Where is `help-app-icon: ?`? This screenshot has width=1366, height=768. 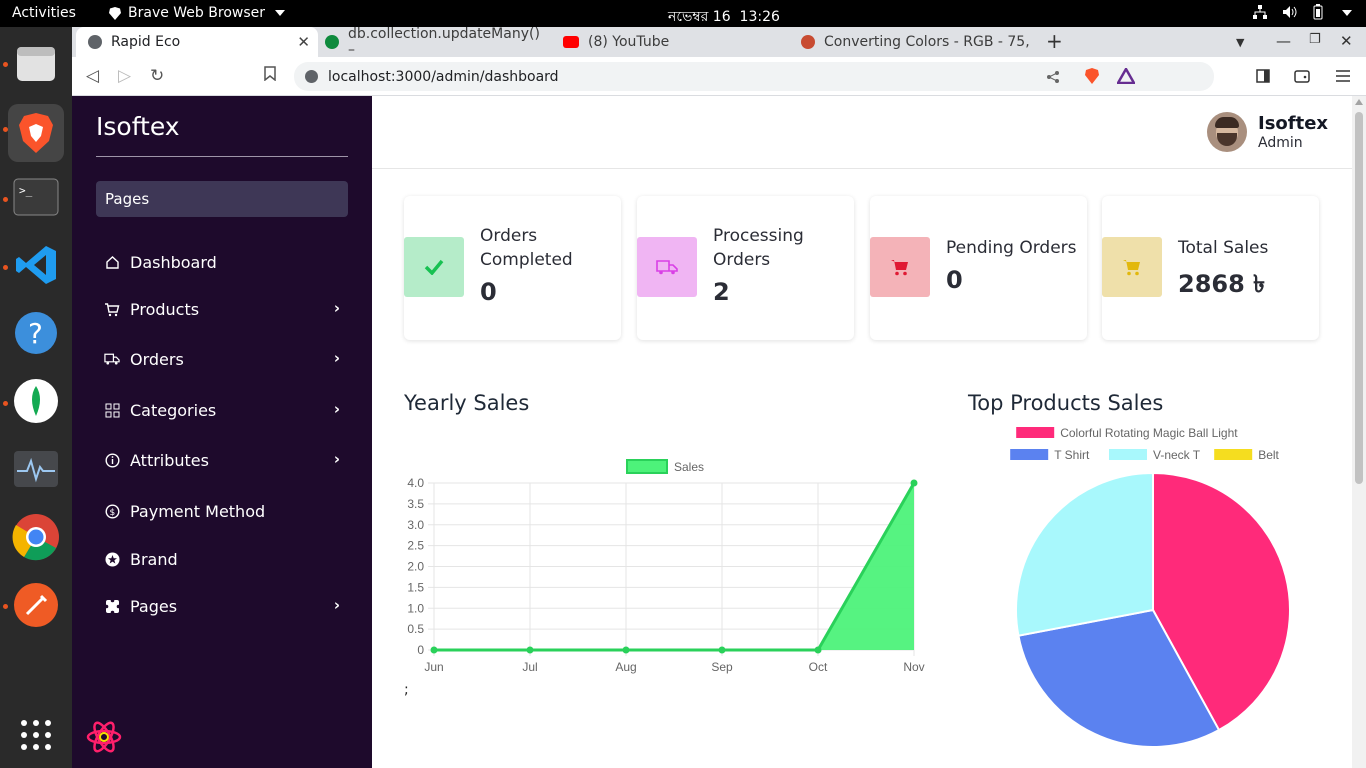 help-app-icon: ? is located at coordinates (36, 333).